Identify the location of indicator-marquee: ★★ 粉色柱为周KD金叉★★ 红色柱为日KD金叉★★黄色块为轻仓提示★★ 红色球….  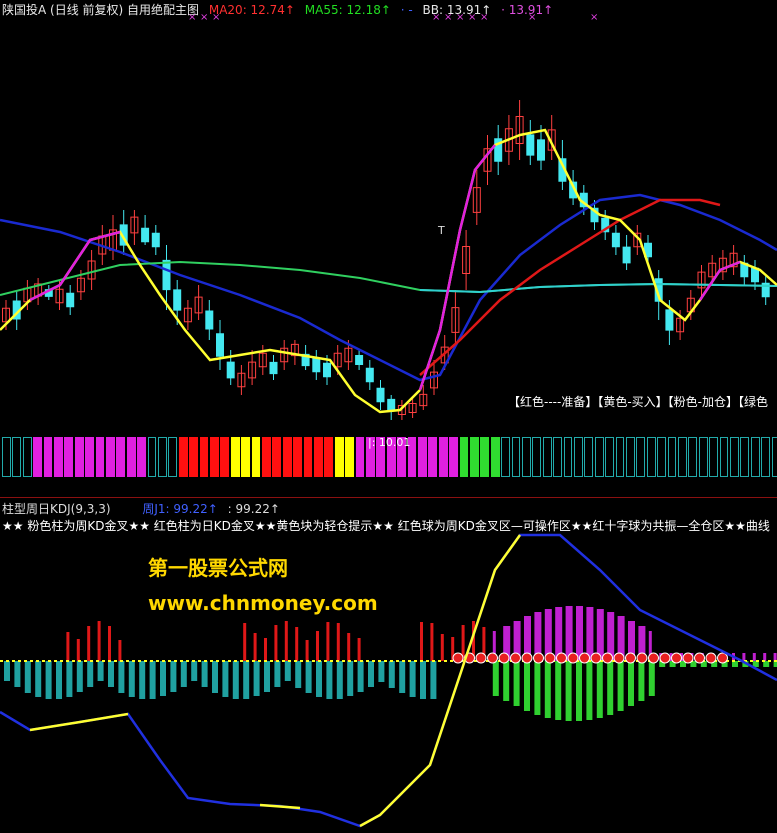
(386, 526).